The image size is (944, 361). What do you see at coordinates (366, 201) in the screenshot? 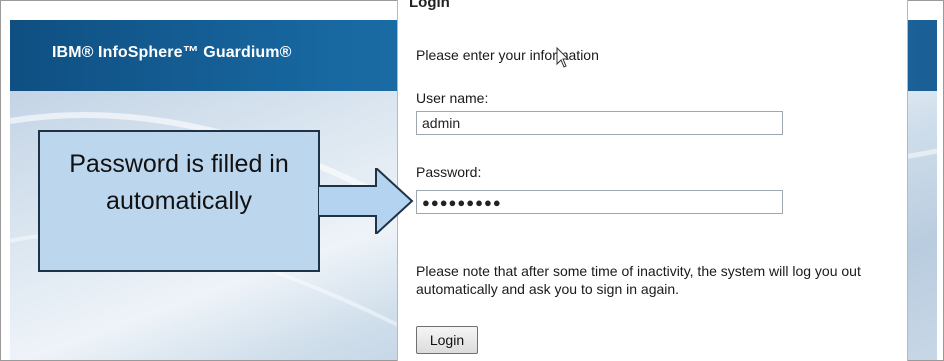
I see `arrow-right-icon` at bounding box center [366, 201].